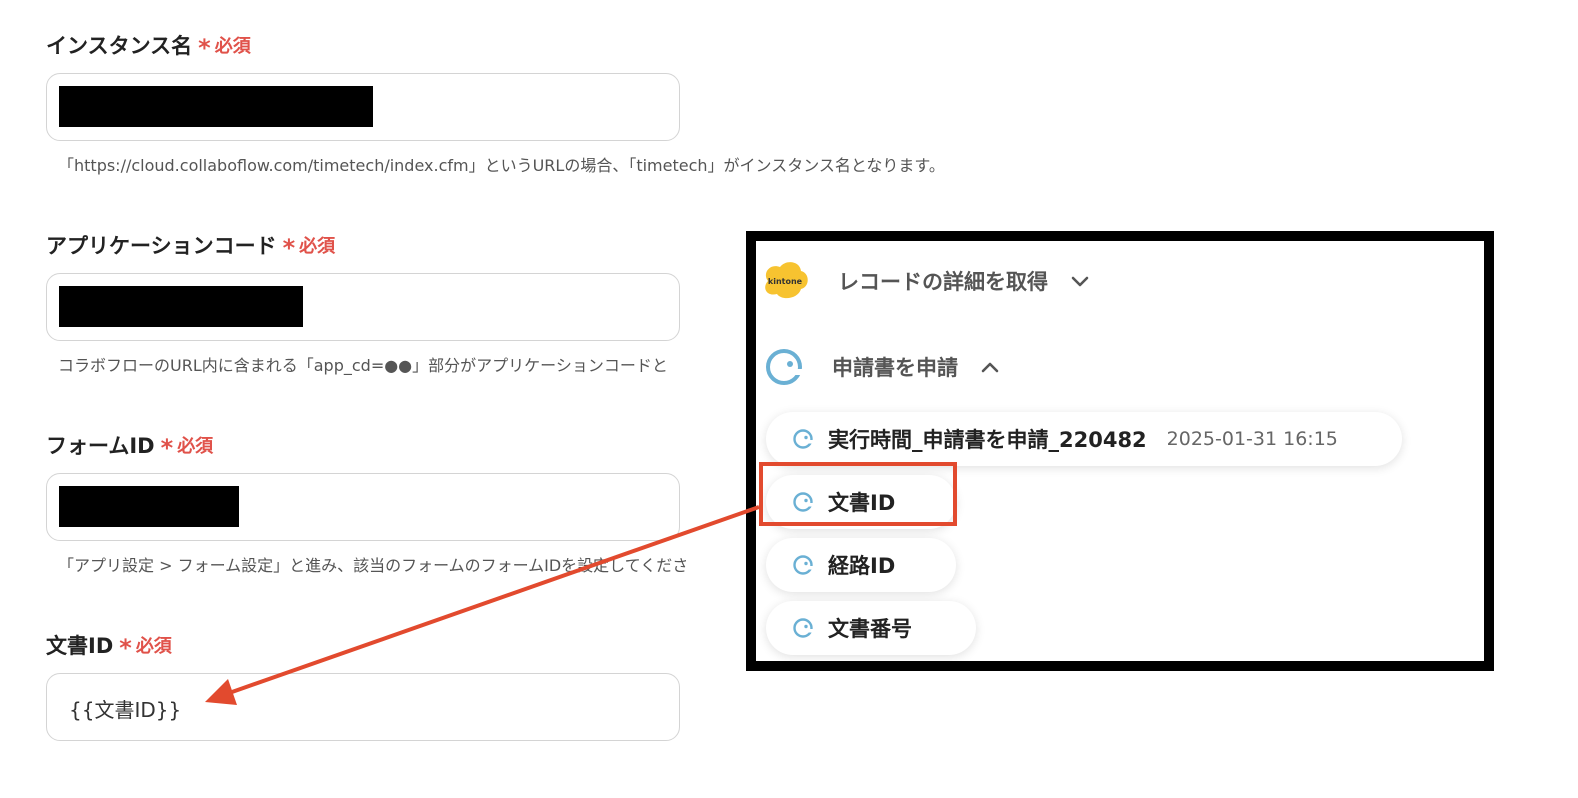  I want to click on output-item-execution-time: 実行時間_申請書を申請_220482 2025-01-31 16:15, so click(1084, 439).